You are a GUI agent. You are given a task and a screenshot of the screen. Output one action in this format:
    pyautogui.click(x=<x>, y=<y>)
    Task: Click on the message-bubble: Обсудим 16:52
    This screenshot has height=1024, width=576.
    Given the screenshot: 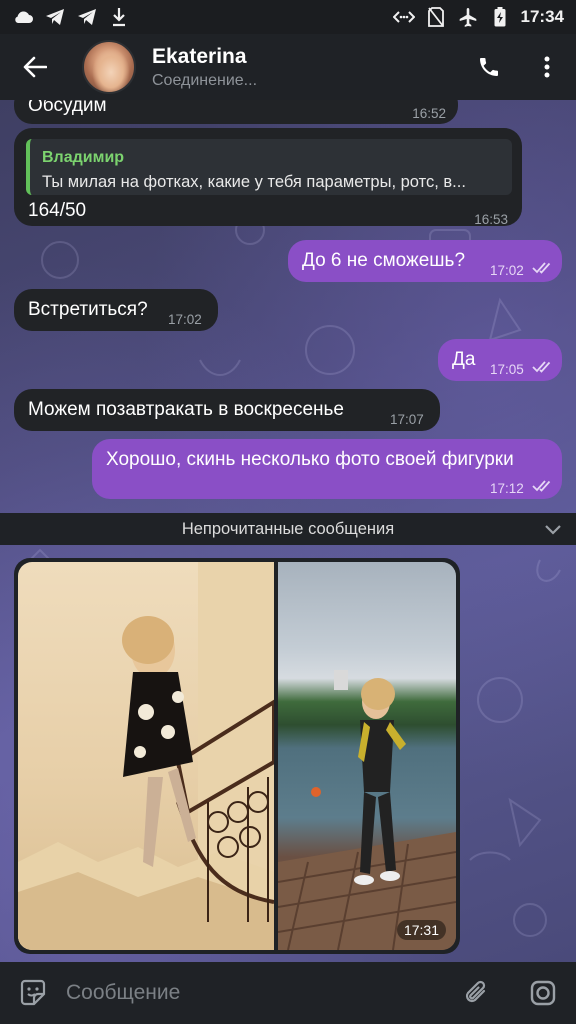 What is the action you would take?
    pyautogui.click(x=236, y=112)
    